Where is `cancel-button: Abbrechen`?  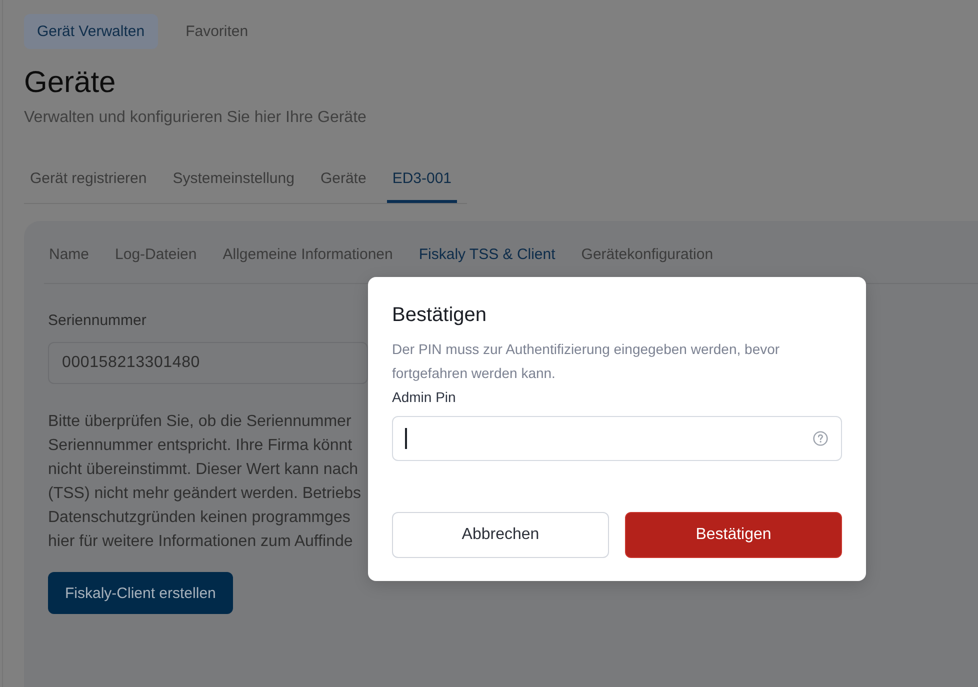 cancel-button: Abbrechen is located at coordinates (500, 535).